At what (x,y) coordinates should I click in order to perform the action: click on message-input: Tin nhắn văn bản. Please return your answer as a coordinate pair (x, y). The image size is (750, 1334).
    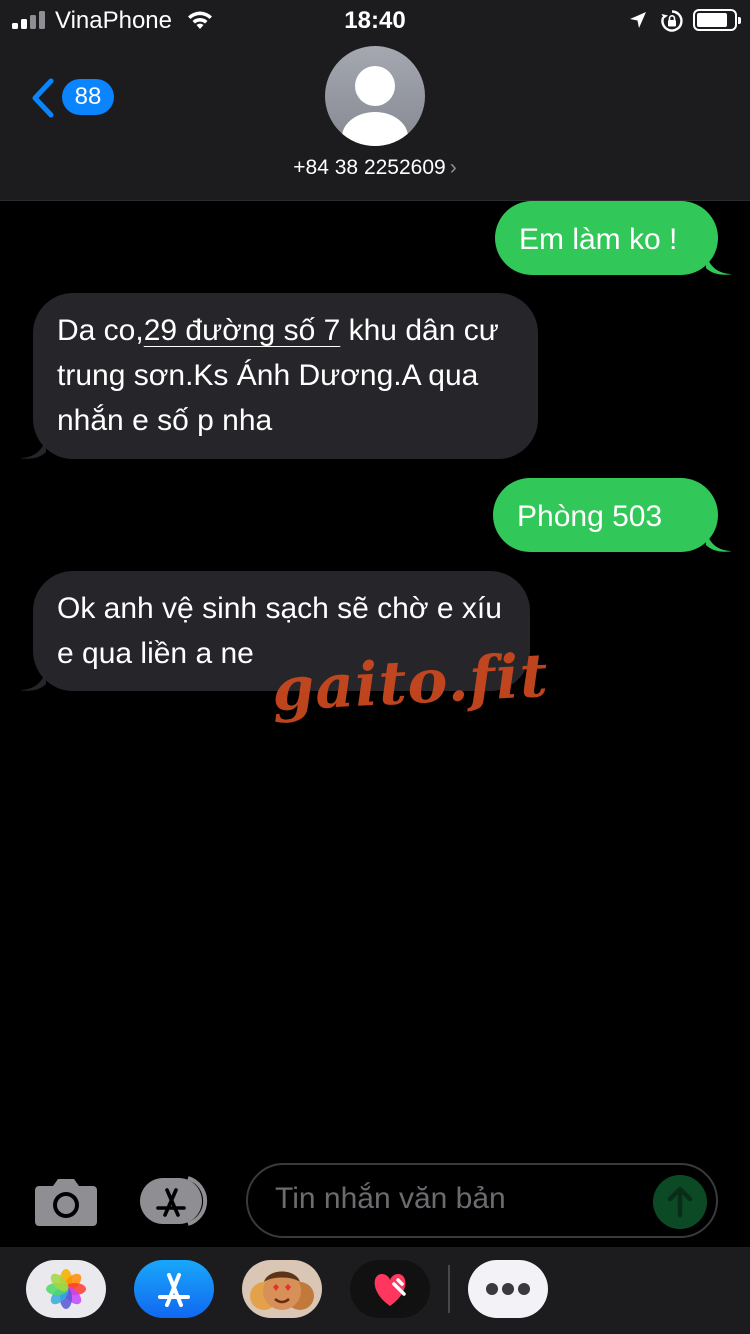
    Looking at the image, I should click on (482, 1200).